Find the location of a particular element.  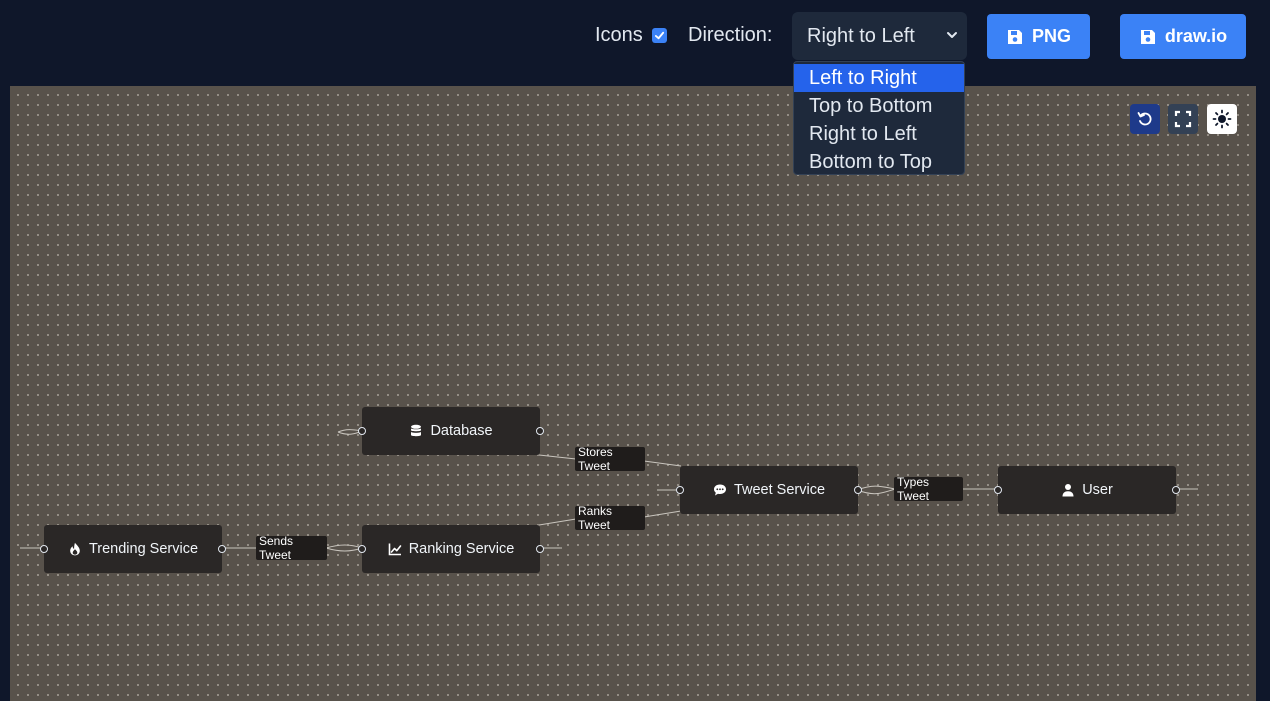

direction-select: Right to Left is located at coordinates (879, 36).